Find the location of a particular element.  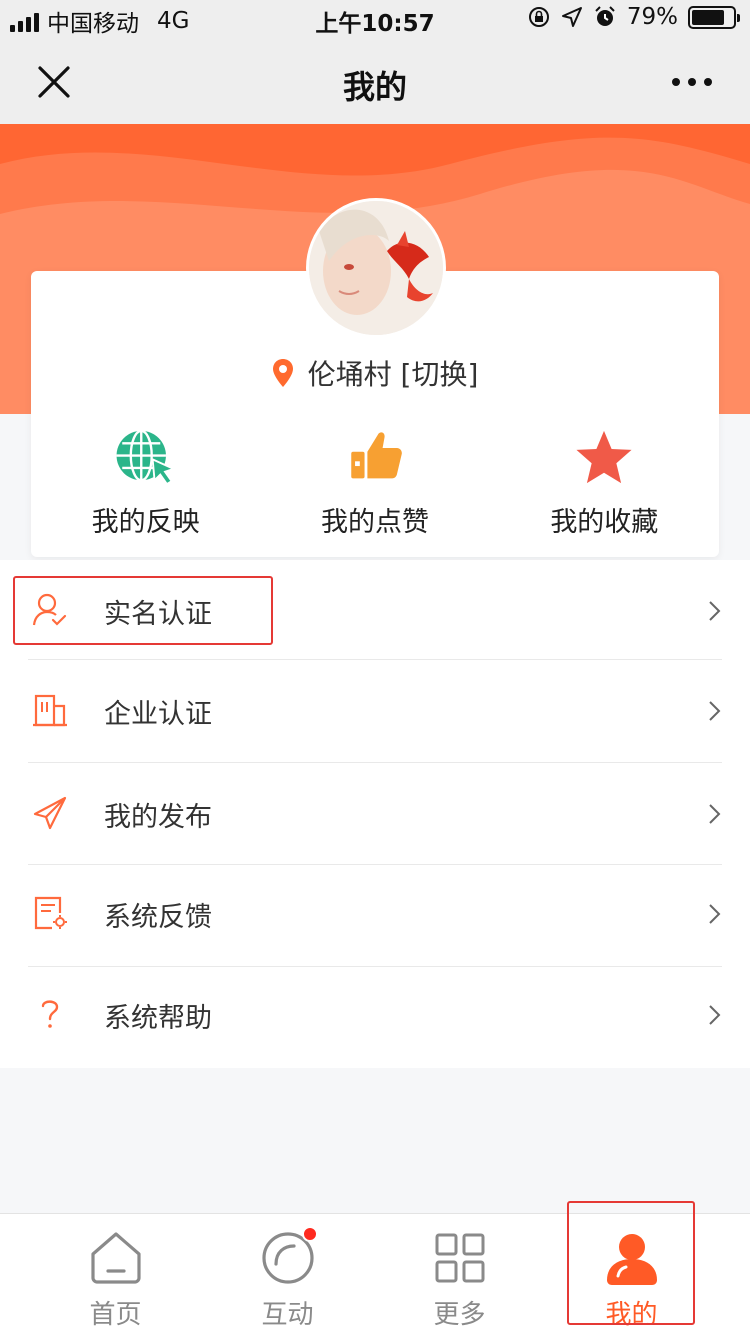

tab-interact: 互动 is located at coordinates (287, 1274).